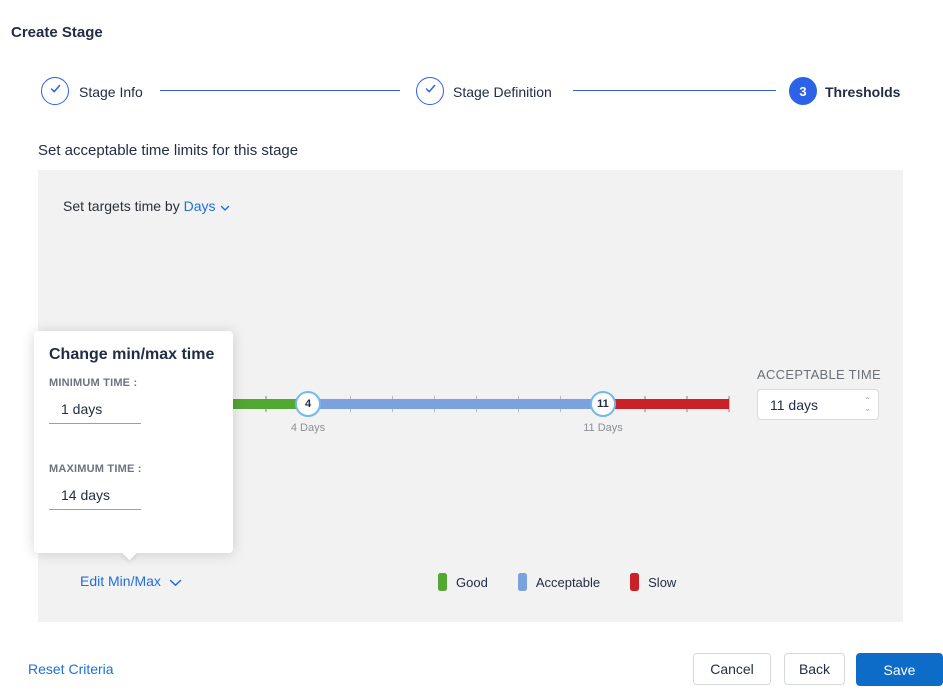  I want to click on legend-item-acceptable: Acceptable, so click(559, 582).